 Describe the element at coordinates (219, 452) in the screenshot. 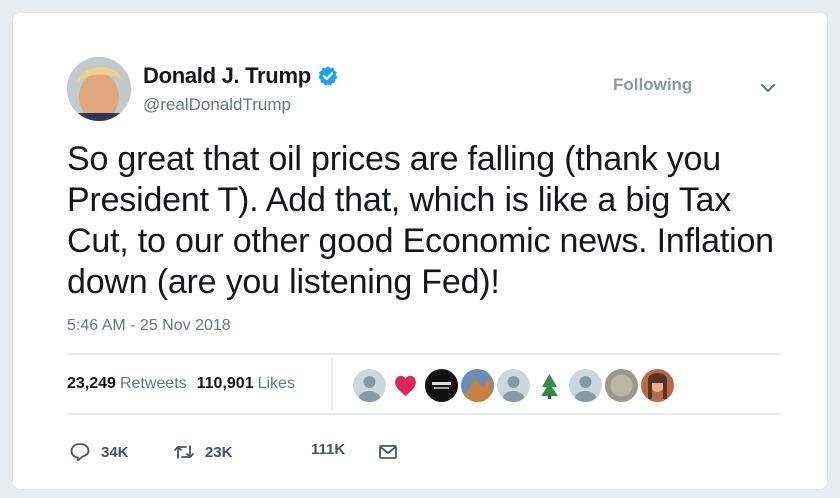

I see `retweet-count: 23K` at that location.